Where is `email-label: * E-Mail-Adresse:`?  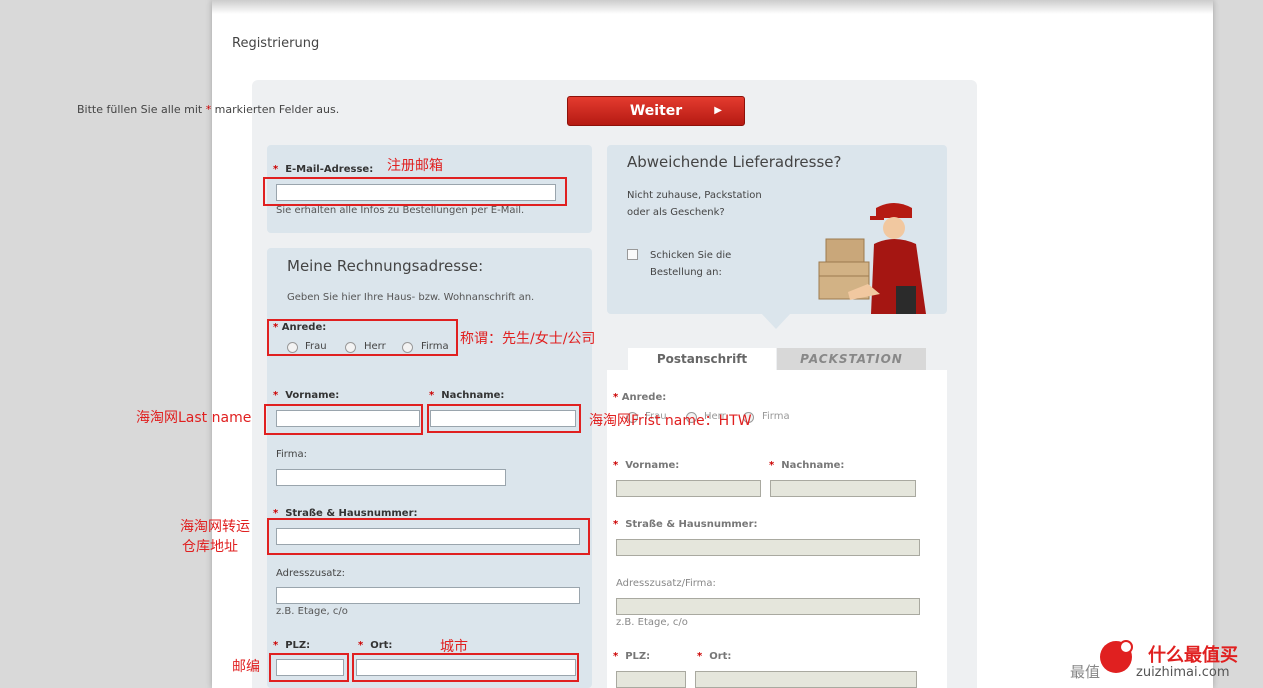 email-label: * E-Mail-Adresse: is located at coordinates (323, 169).